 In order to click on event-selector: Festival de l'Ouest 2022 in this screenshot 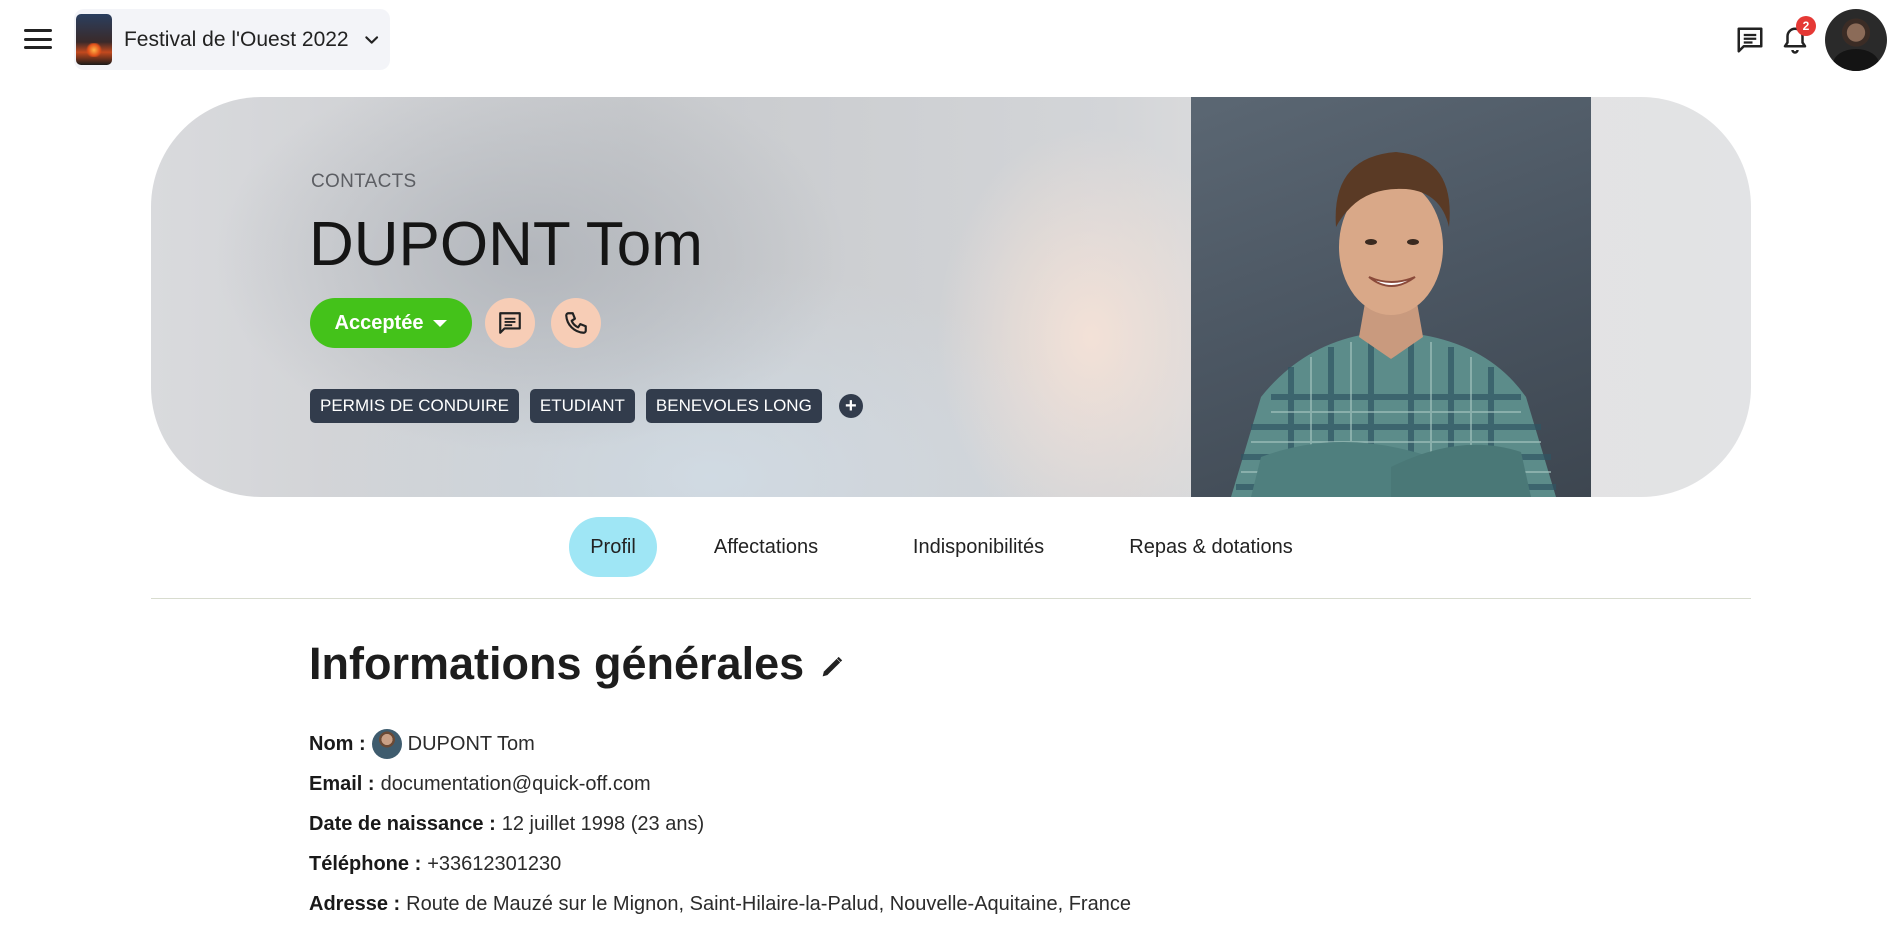, I will do `click(232, 39)`.